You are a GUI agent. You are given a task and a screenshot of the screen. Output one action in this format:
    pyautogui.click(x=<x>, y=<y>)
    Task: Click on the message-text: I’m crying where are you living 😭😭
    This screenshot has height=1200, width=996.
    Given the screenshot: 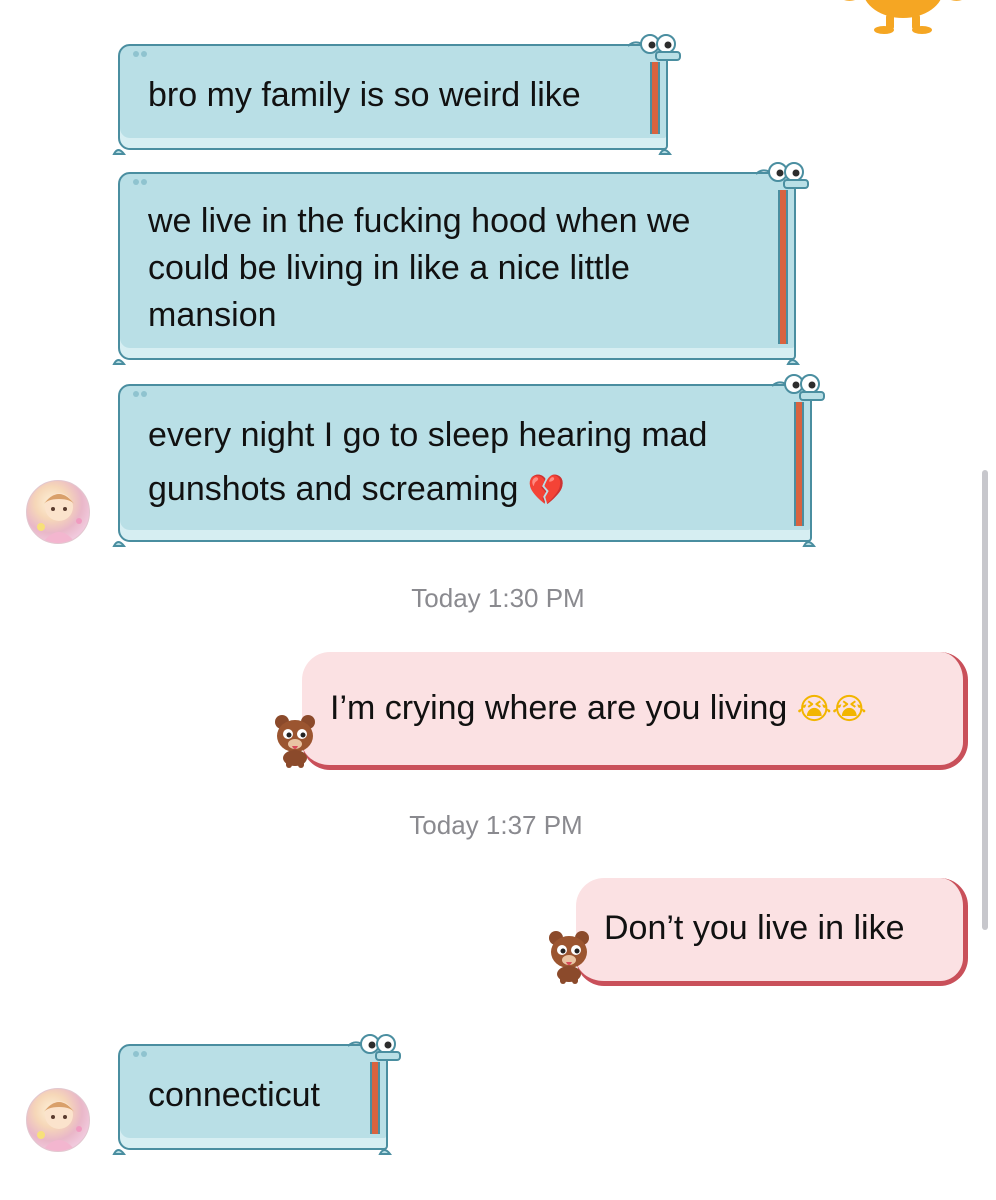 What is the action you would take?
    pyautogui.click(x=598, y=709)
    